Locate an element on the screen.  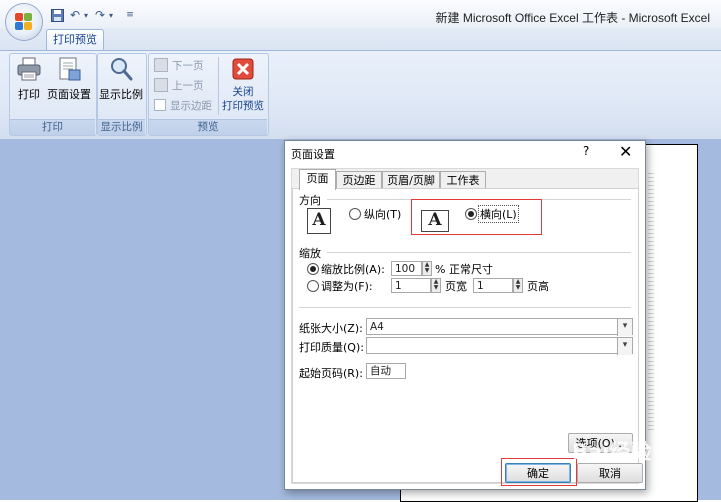
next-page-label: 下一页 is located at coordinates (188, 65).